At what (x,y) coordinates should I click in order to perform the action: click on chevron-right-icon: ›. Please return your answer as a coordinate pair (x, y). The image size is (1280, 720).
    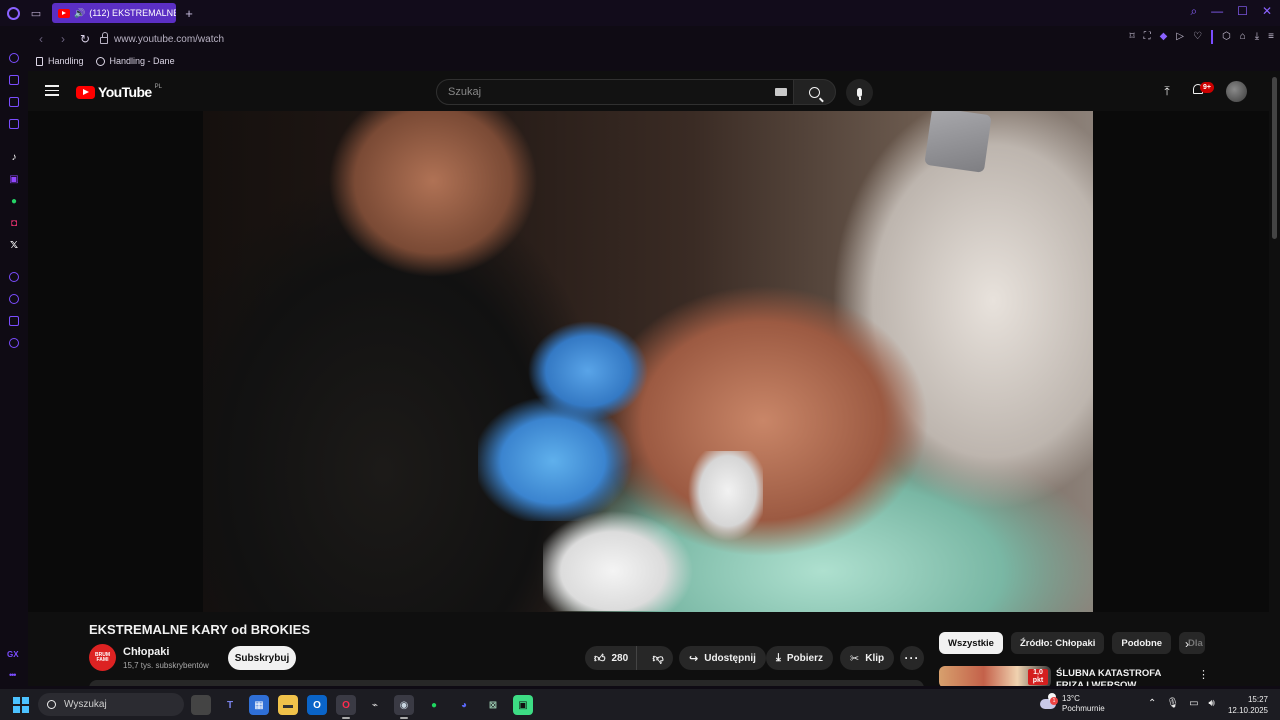
    Looking at the image, I should click on (1187, 644).